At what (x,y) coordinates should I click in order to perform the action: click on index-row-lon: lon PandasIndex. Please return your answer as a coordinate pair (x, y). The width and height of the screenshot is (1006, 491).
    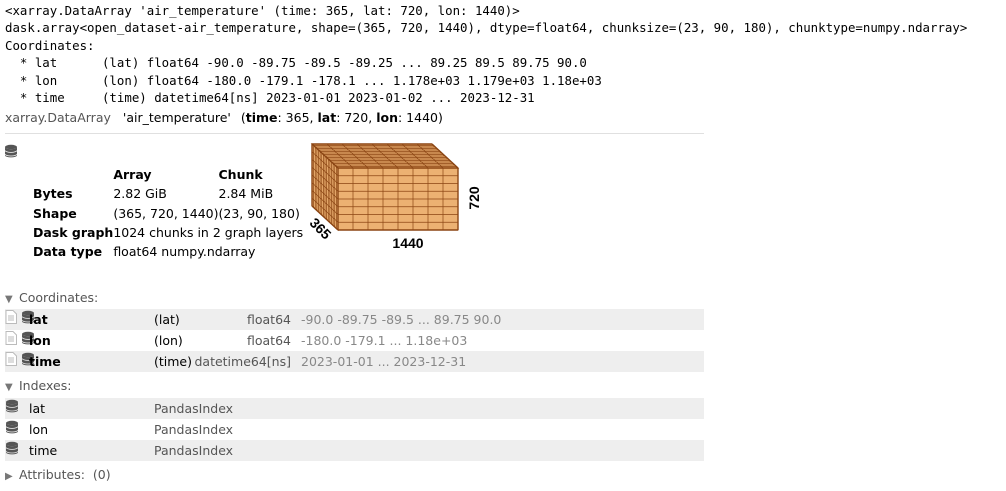
    Looking at the image, I should click on (354, 429).